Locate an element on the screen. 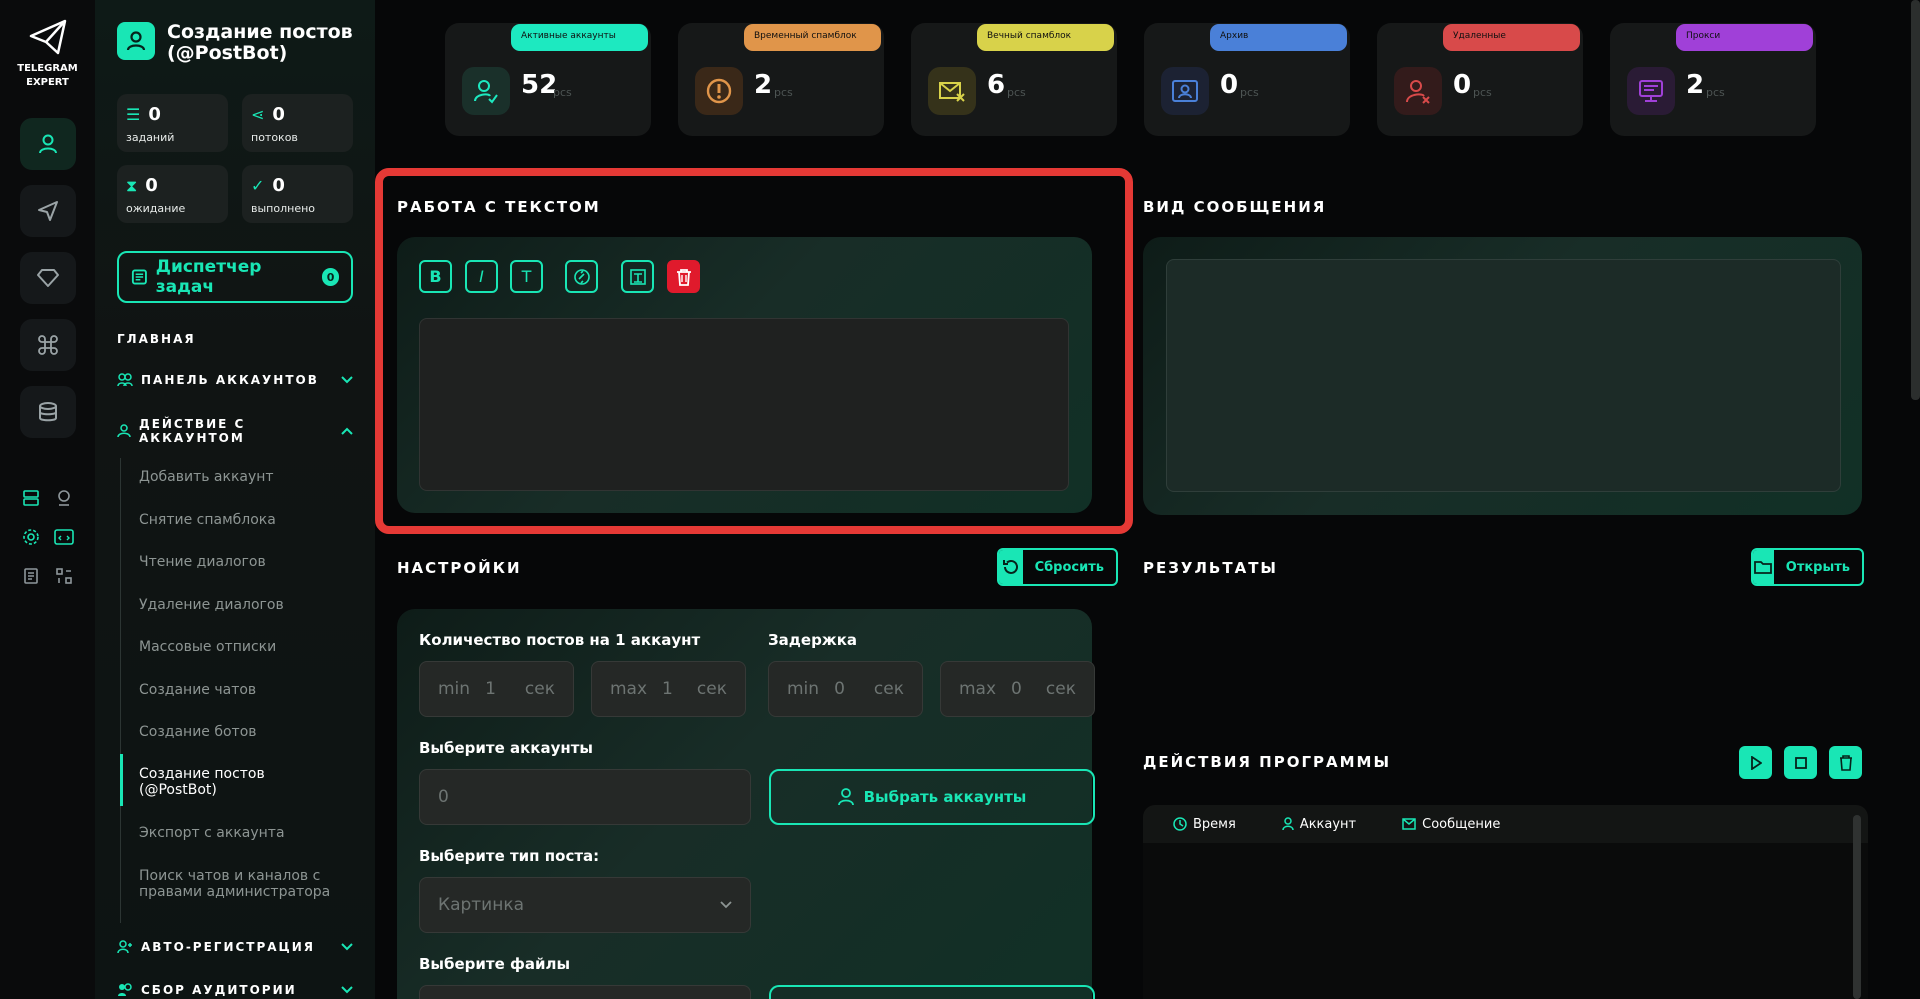  link-button is located at coordinates (581, 276).